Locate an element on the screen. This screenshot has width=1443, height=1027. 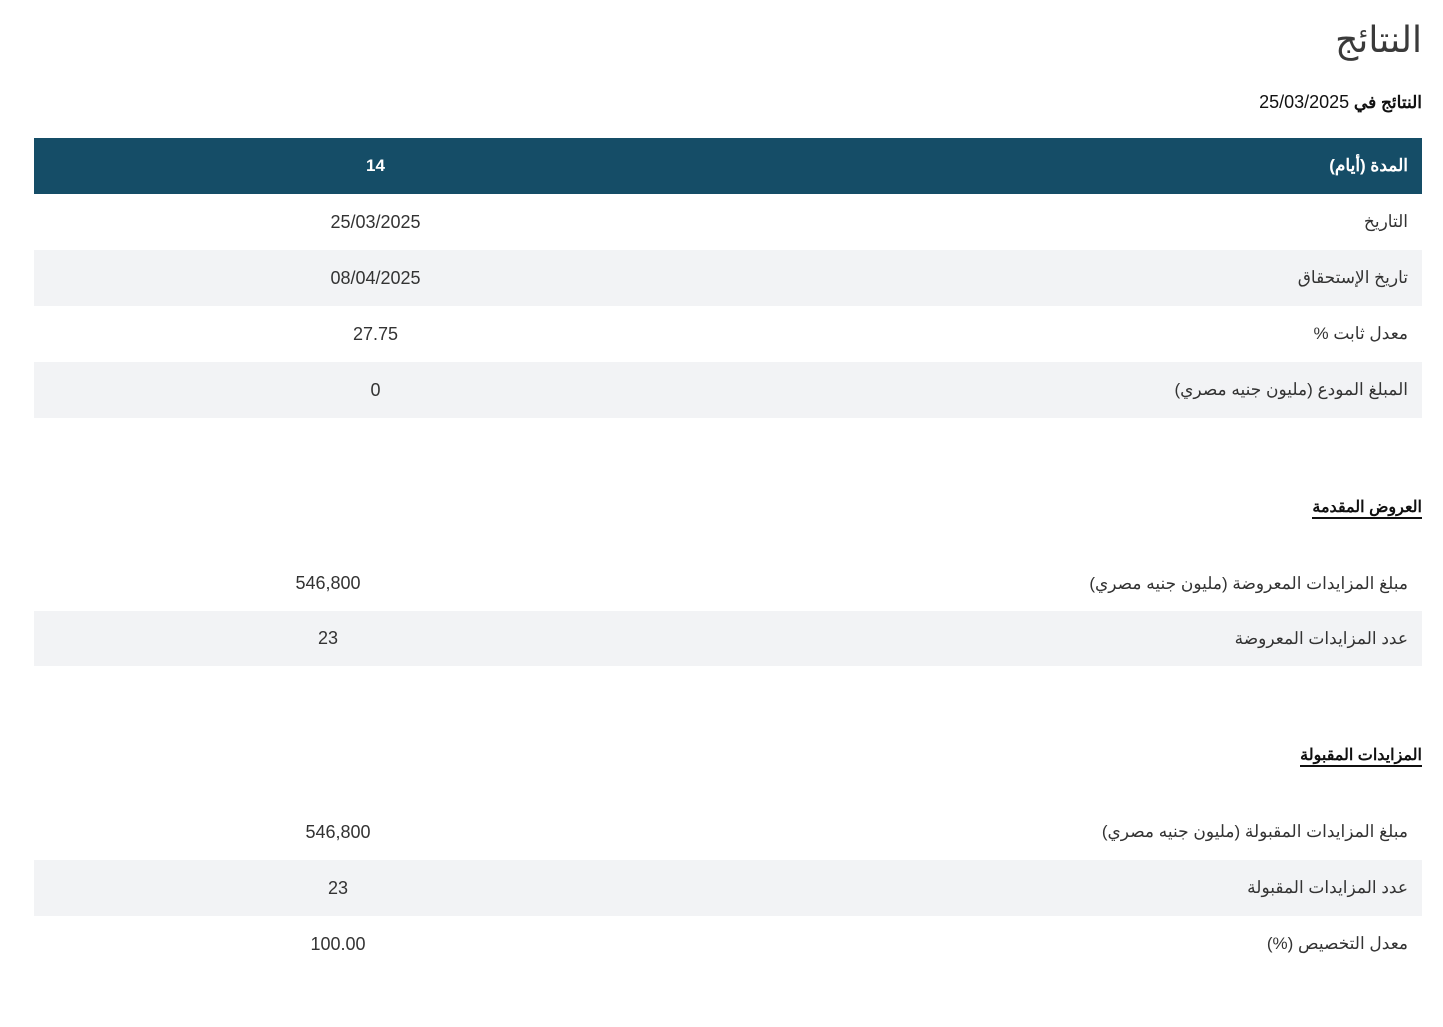
results-date-value: 25/03/2025 is located at coordinates (1304, 102).